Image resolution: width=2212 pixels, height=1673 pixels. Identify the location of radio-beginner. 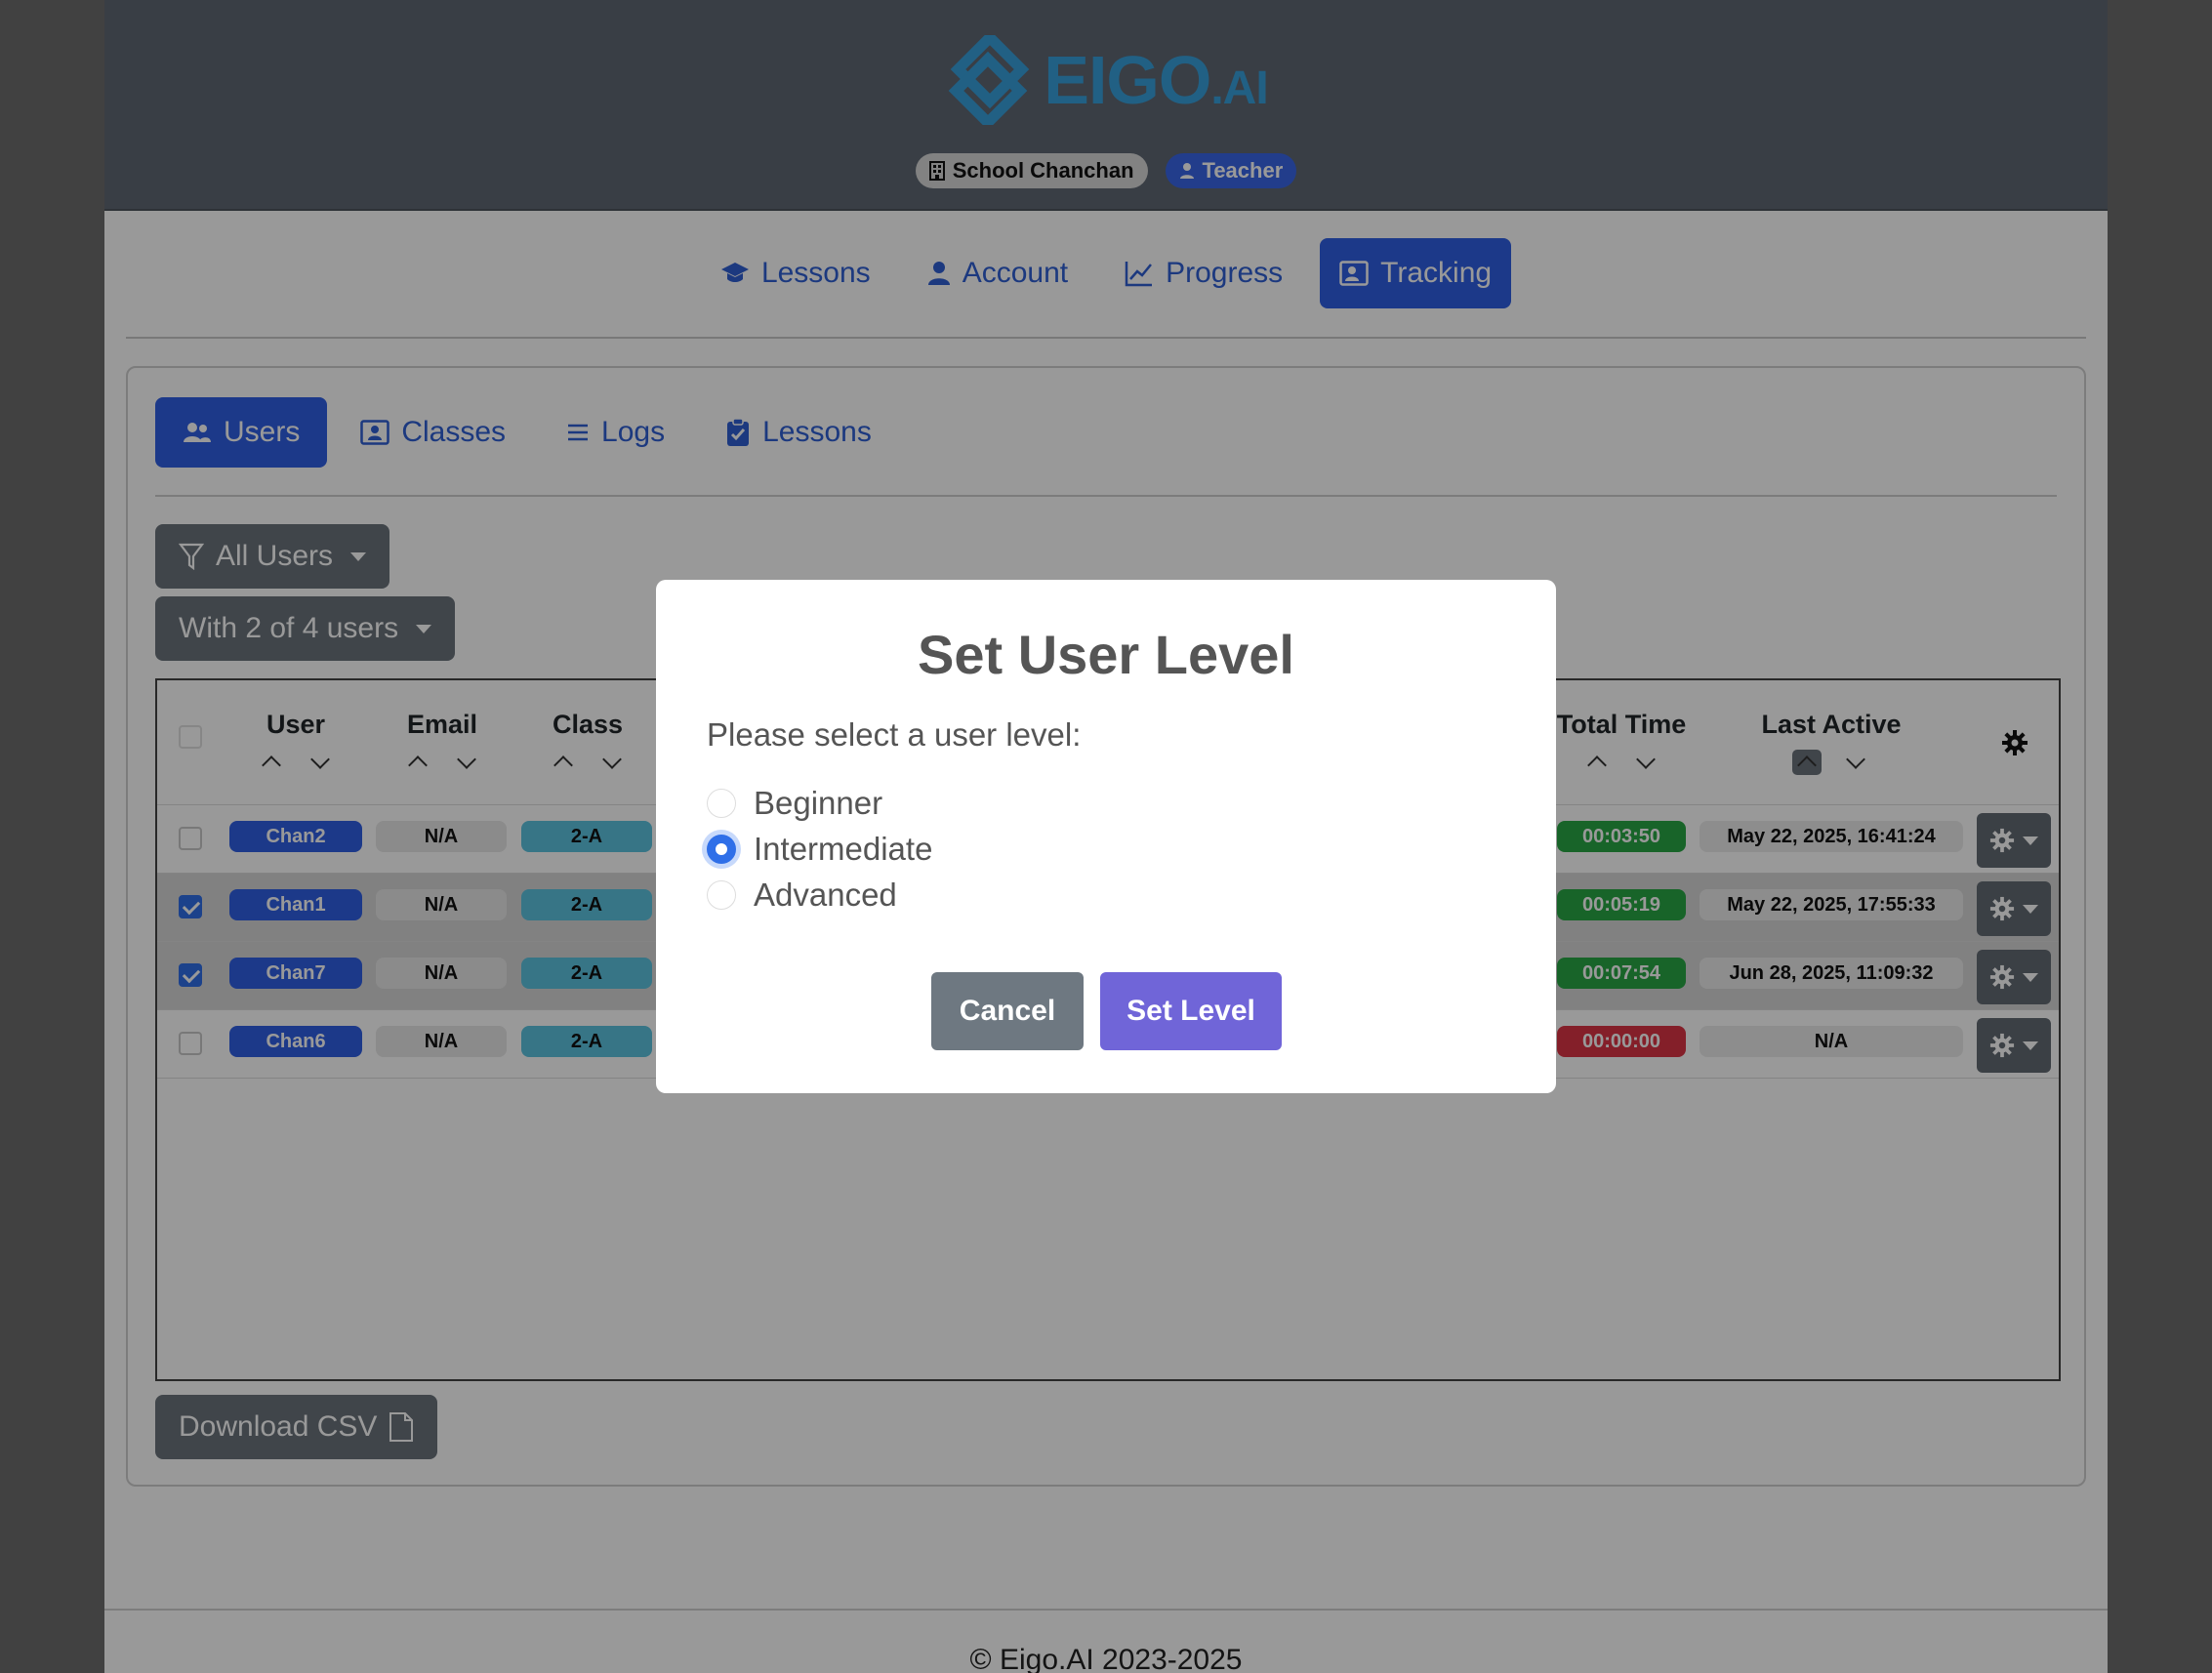
(721, 804).